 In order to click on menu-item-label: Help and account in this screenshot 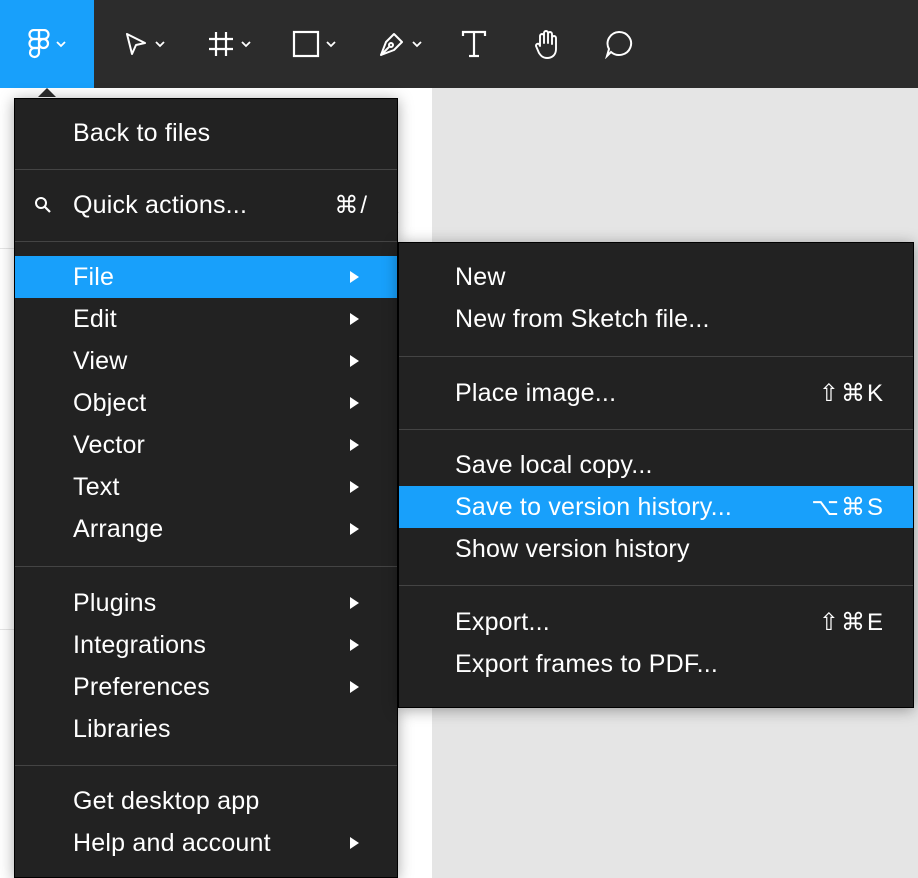, I will do `click(172, 842)`.